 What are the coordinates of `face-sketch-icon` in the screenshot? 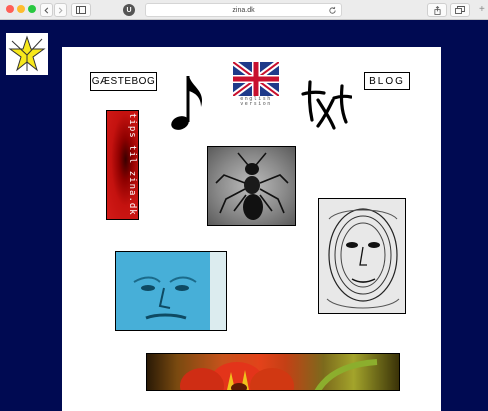 It's located at (363, 258).